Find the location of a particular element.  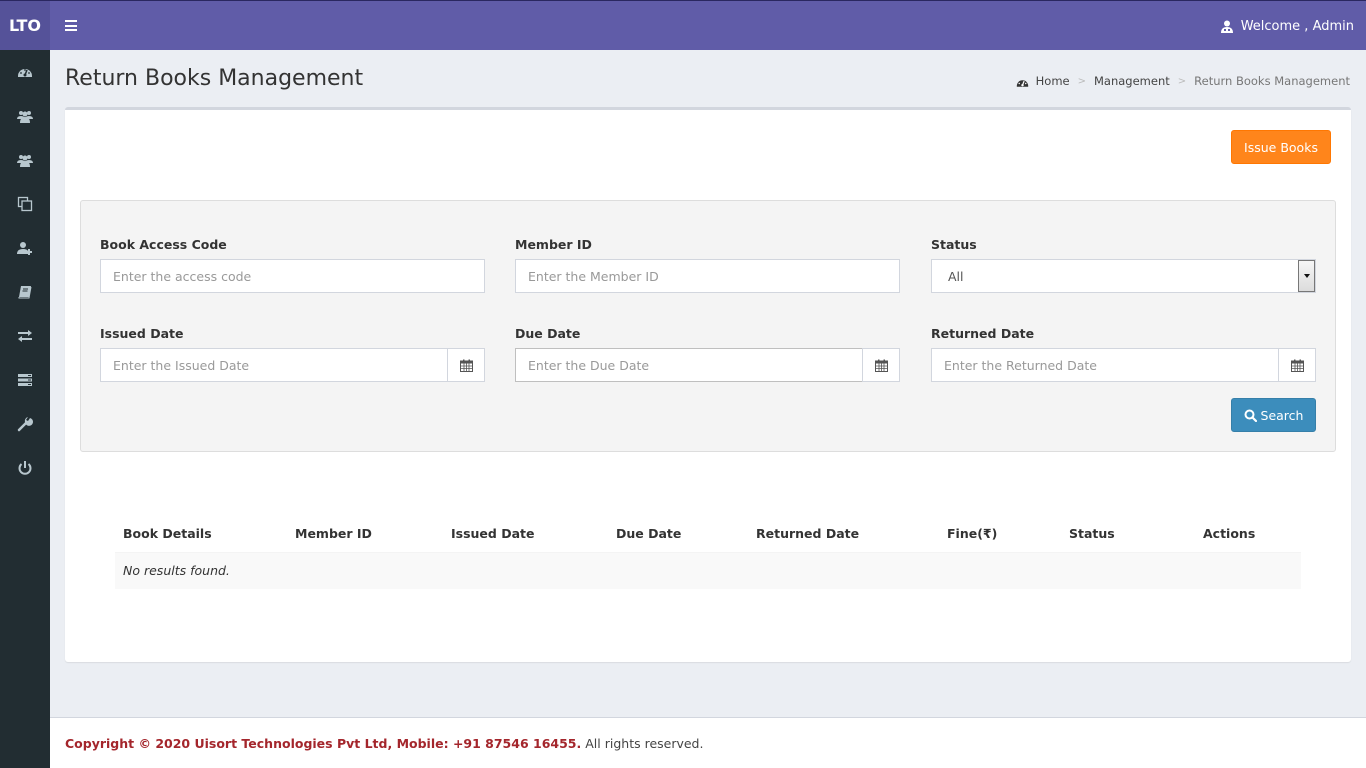

book-access-code-input is located at coordinates (292, 276).